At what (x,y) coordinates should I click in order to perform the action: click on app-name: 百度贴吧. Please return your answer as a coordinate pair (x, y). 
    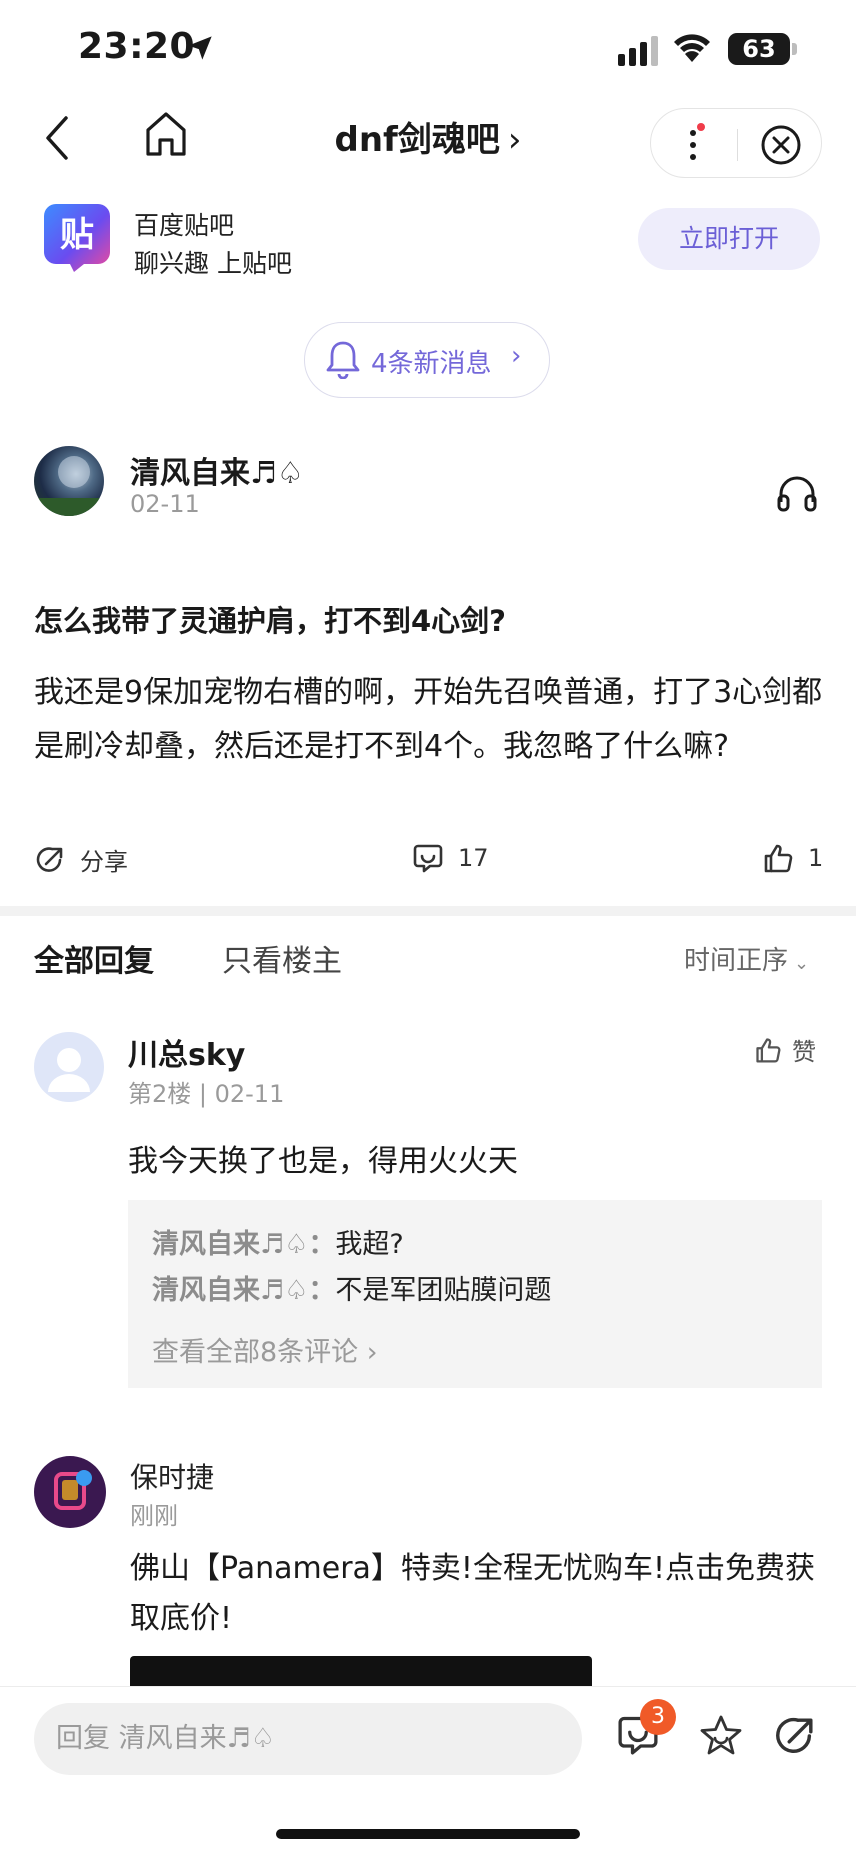
    Looking at the image, I should click on (184, 225).